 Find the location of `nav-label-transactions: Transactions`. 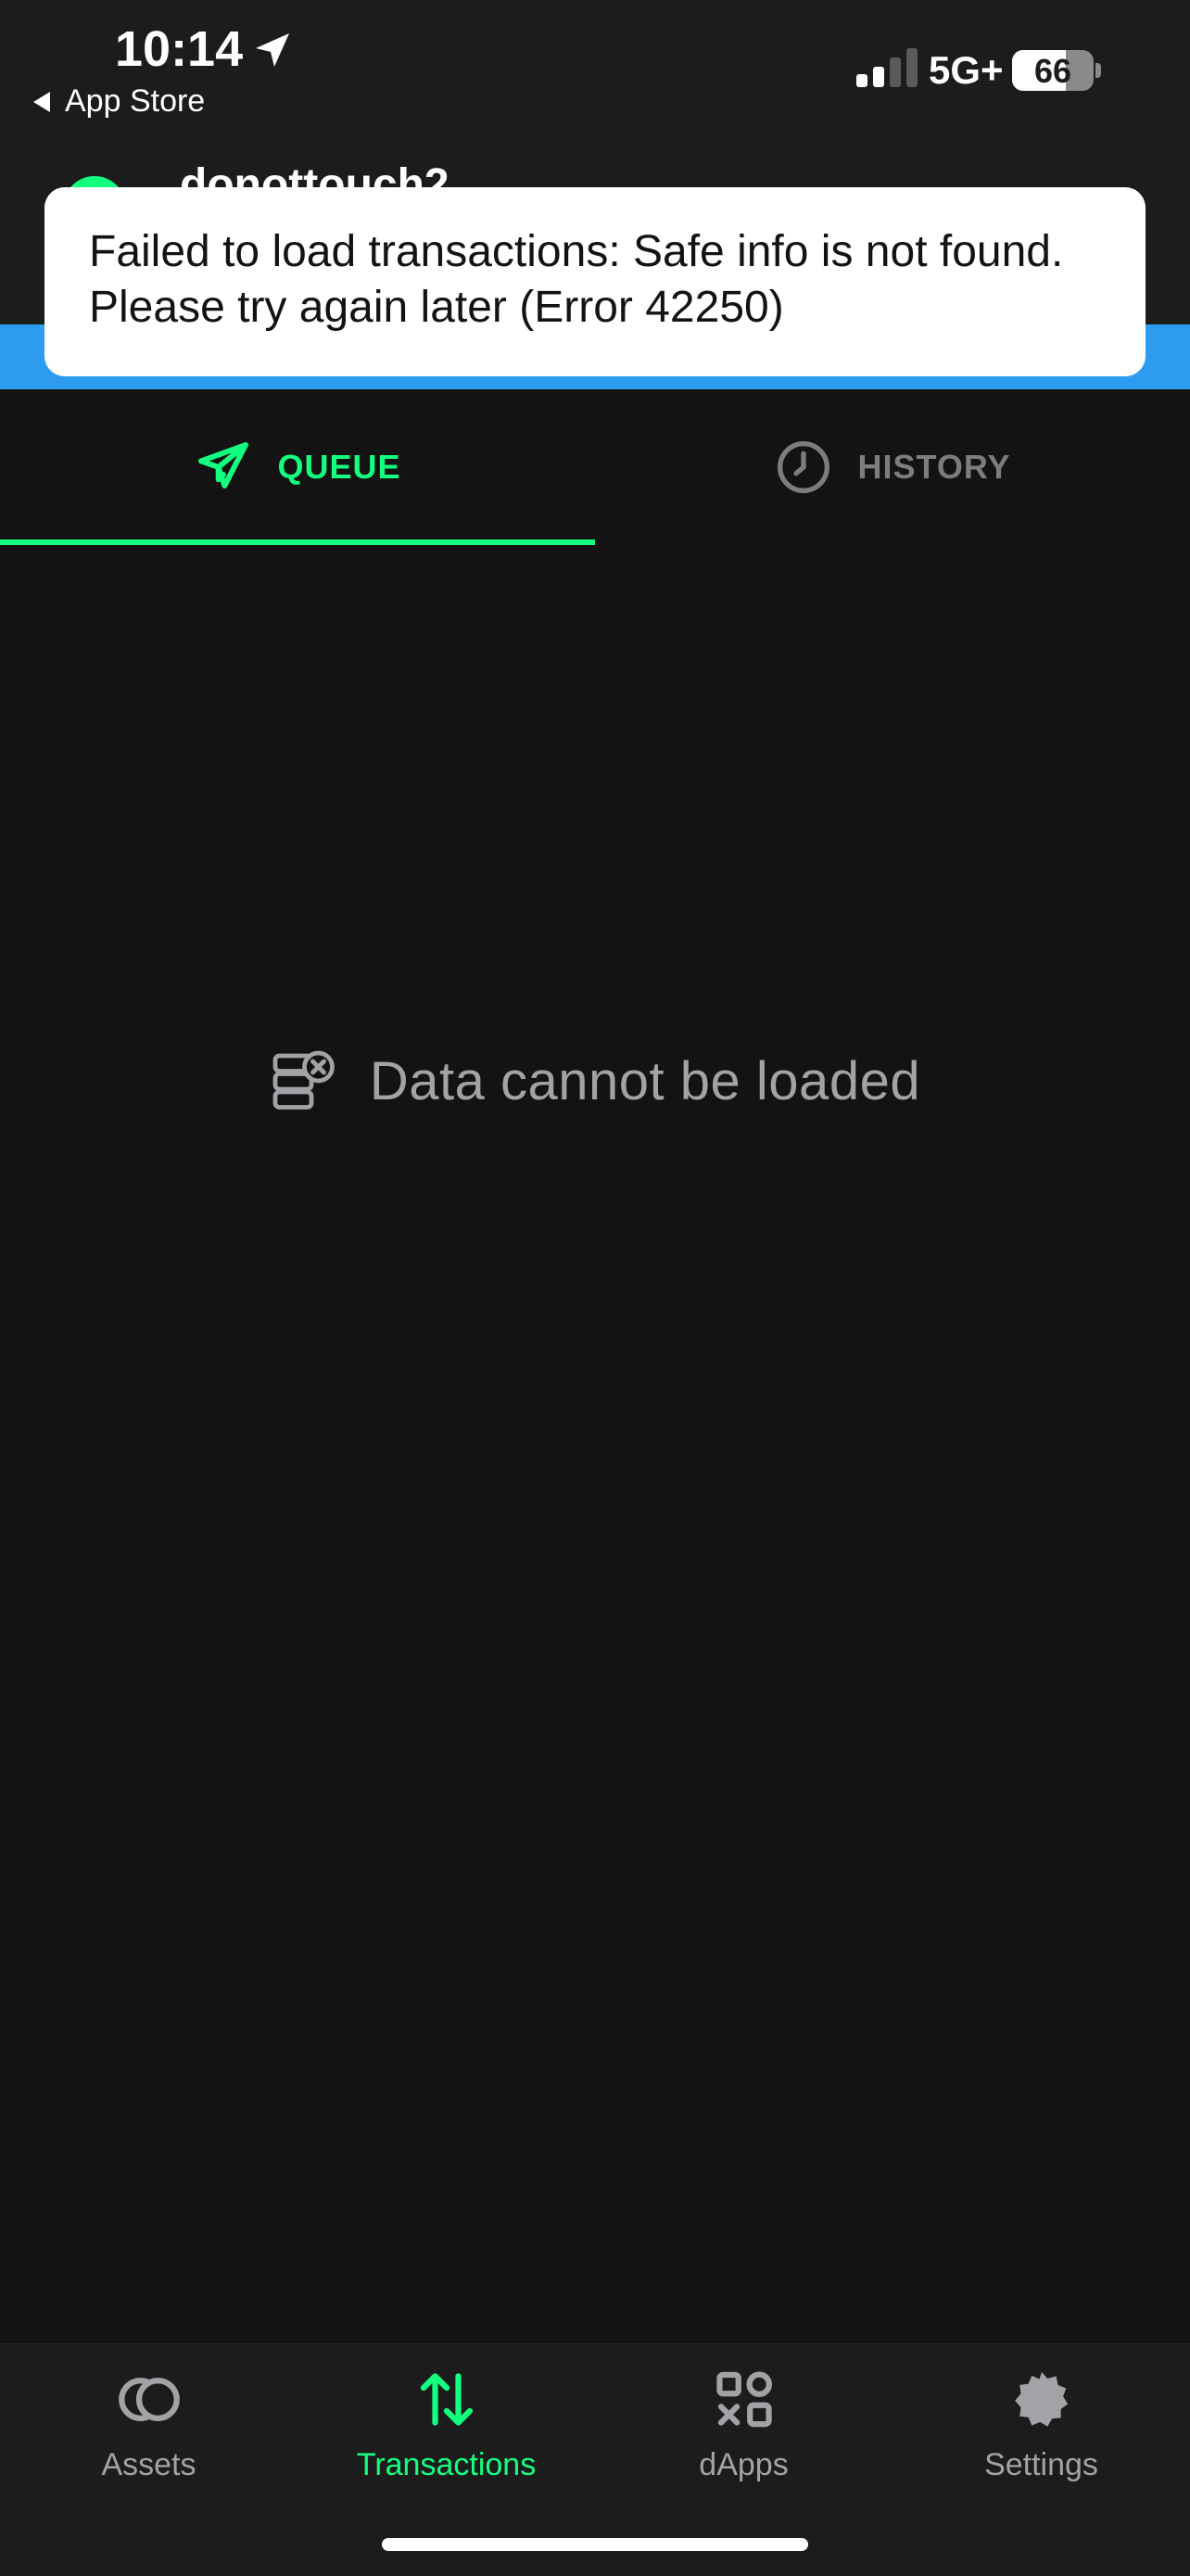

nav-label-transactions: Transactions is located at coordinates (446, 2464).